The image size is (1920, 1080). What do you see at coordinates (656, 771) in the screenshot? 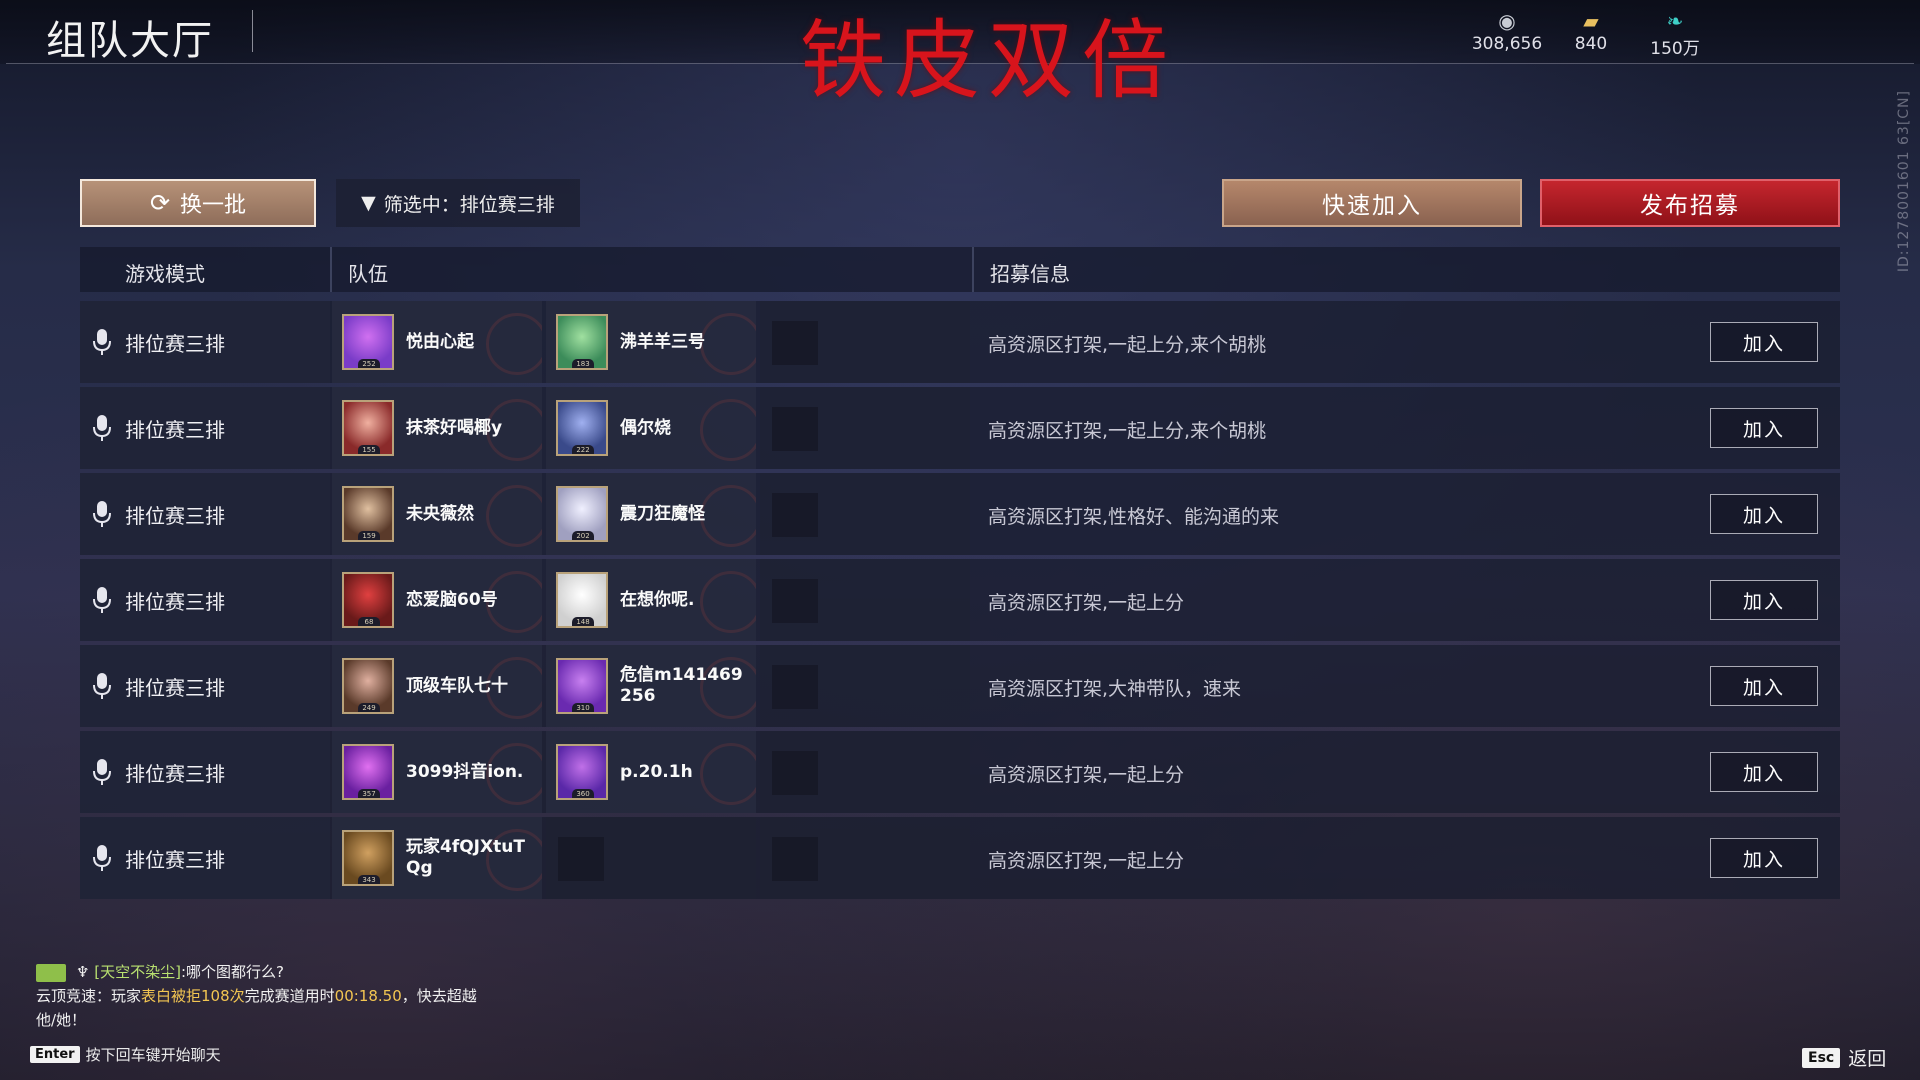
I see `player-name: p.20.1h` at bounding box center [656, 771].